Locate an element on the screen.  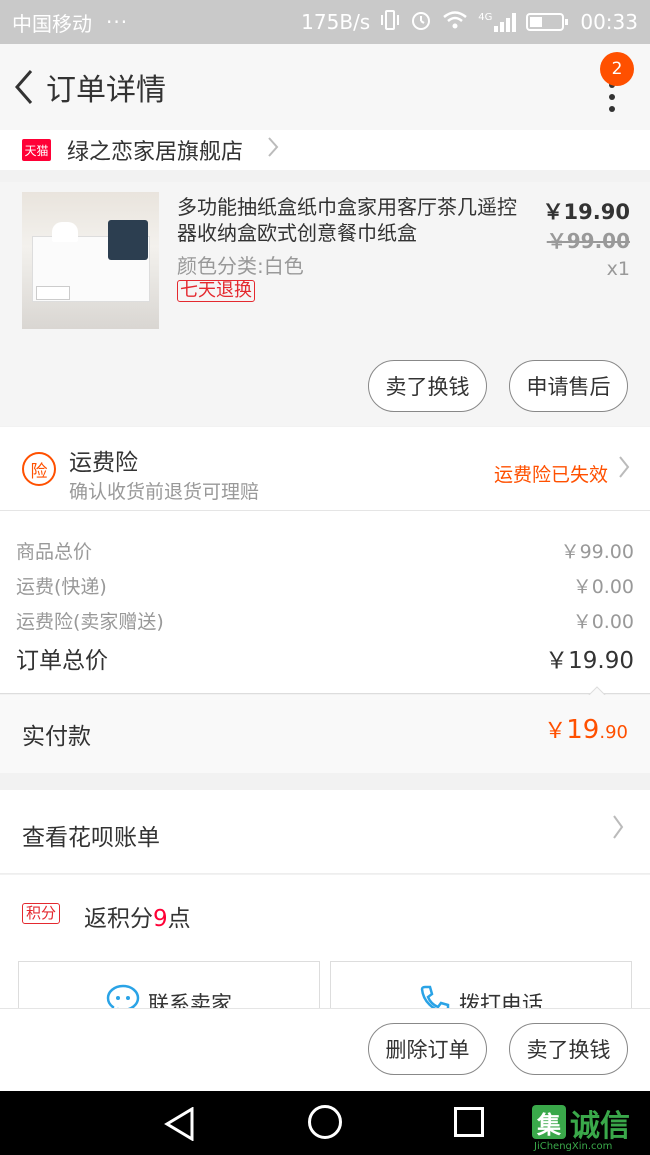
status-bar: 中国移动 ··· 175B/s 4G 00:33 is located at coordinates (325, 22).